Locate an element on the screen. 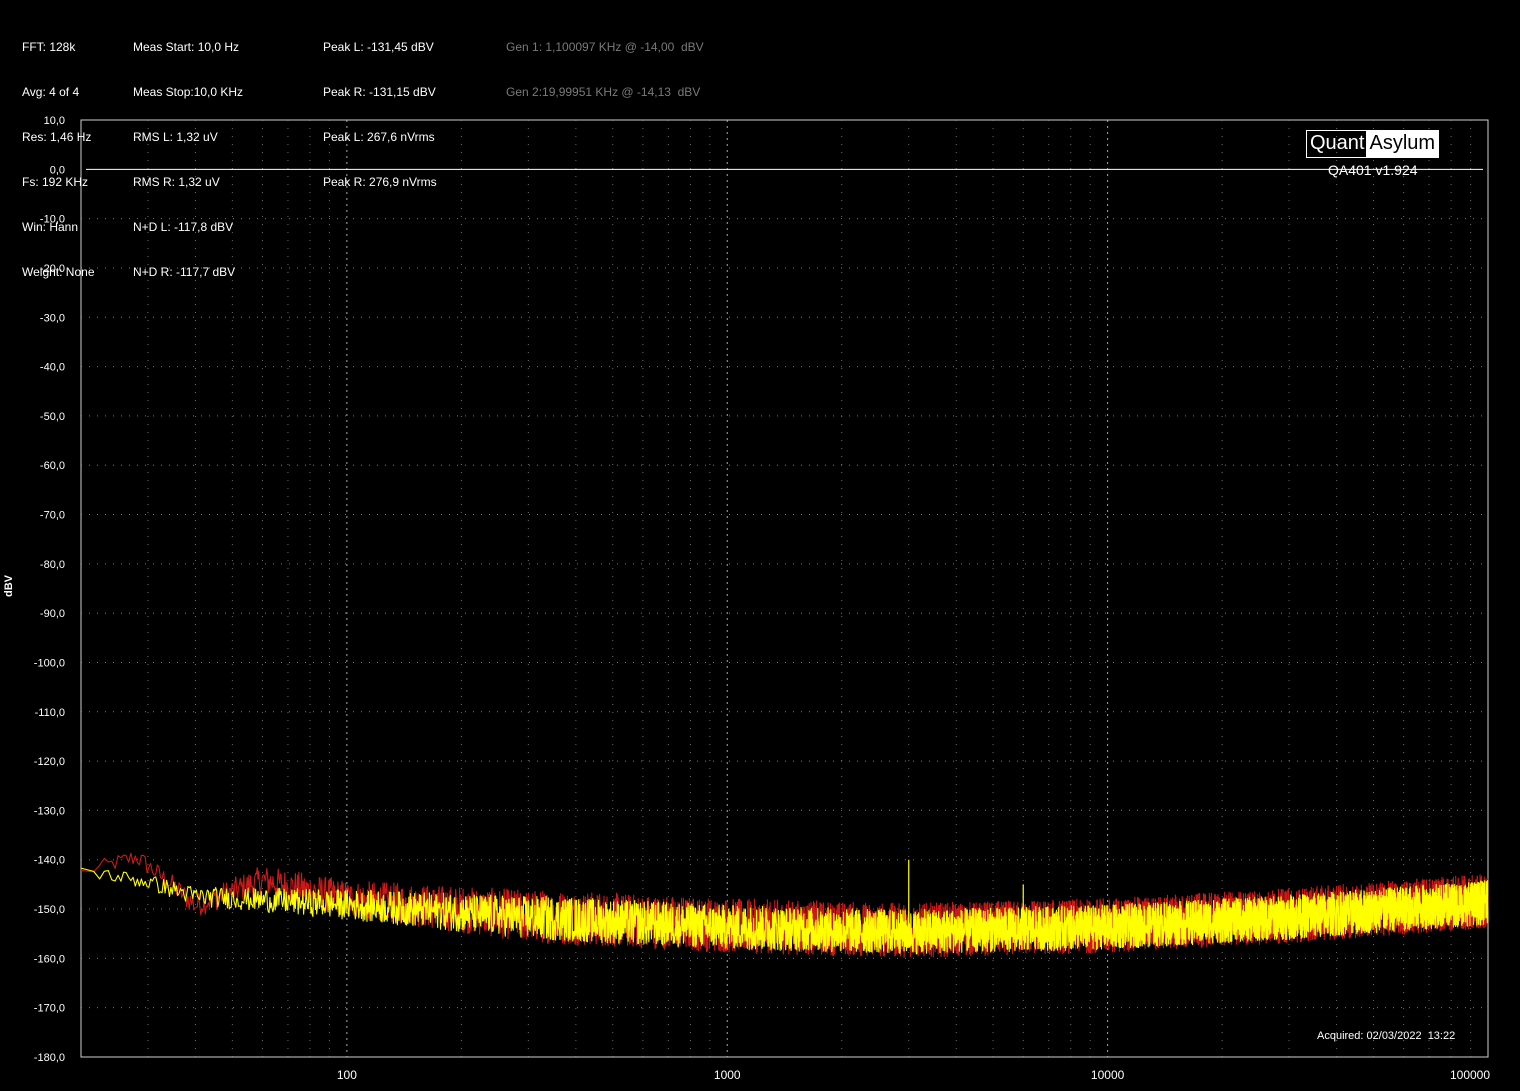 The height and width of the screenshot is (1091, 1520). y-tick-label: -60,0 is located at coordinates (52, 466).